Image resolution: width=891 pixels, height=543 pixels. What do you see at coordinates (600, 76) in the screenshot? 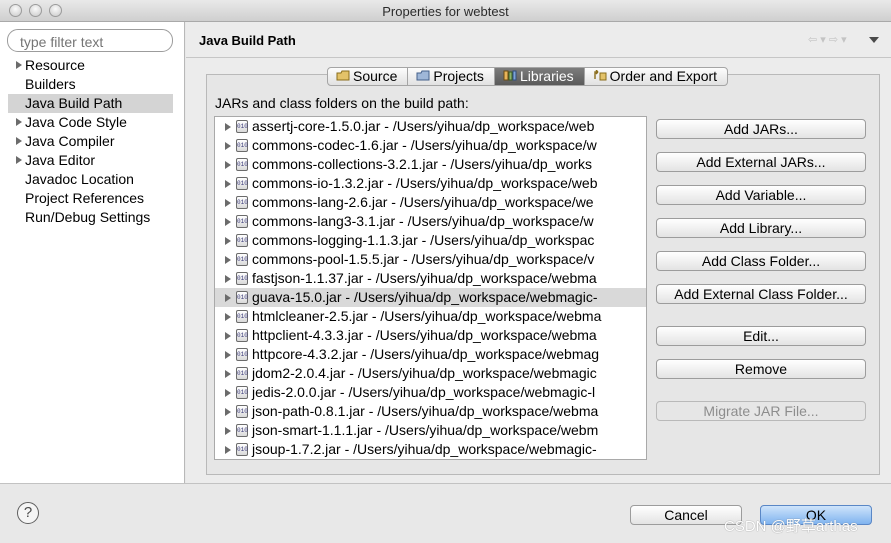
I see `order-and-export-icon` at bounding box center [600, 76].